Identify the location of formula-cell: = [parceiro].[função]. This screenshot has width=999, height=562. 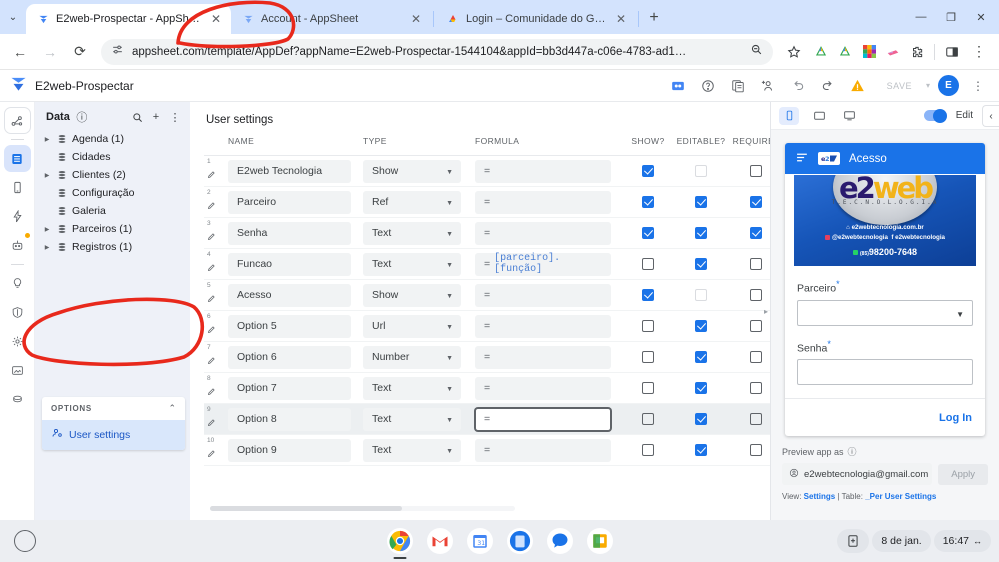
(549, 264).